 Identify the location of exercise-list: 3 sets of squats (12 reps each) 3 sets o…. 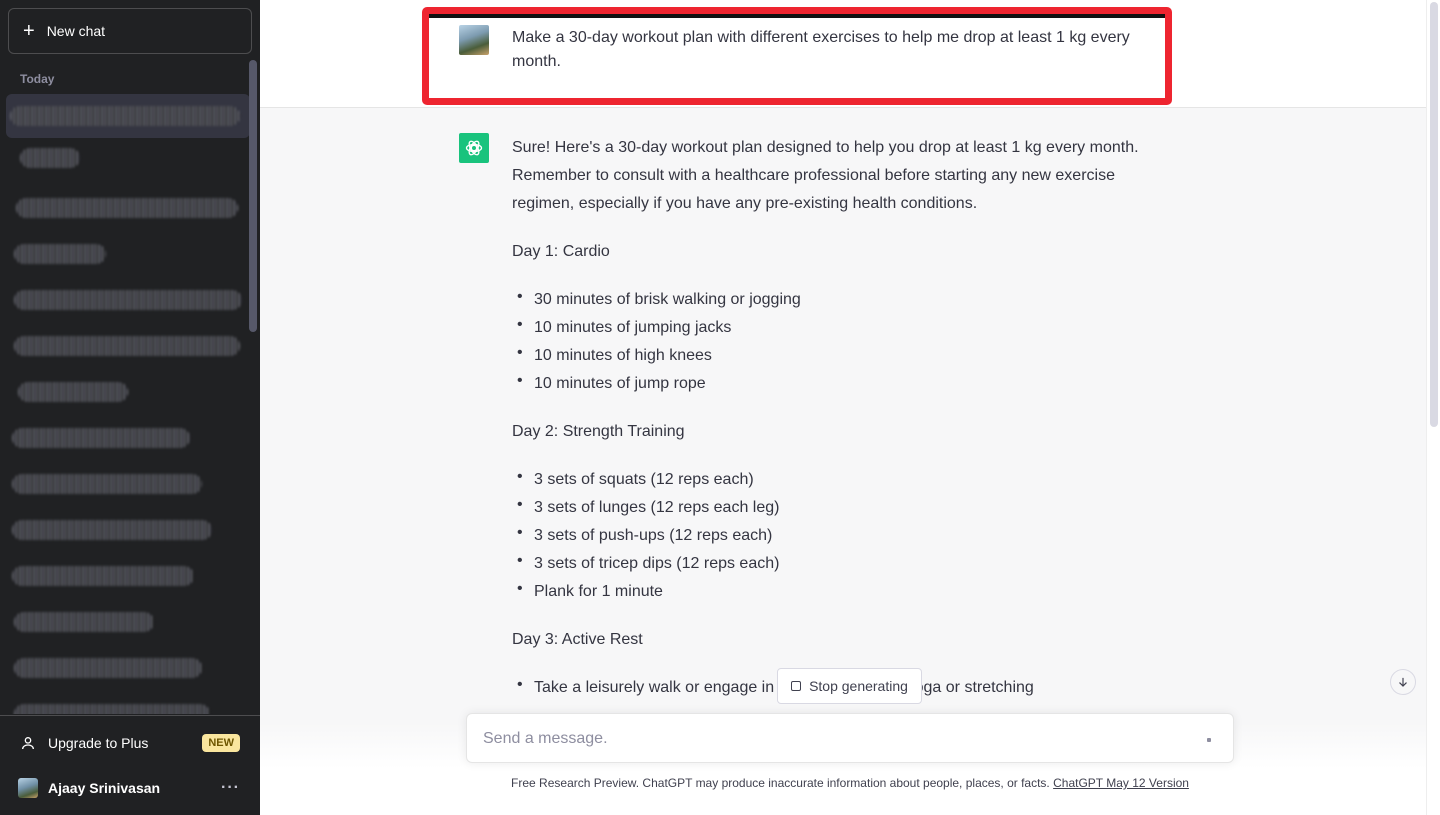
(832, 534).